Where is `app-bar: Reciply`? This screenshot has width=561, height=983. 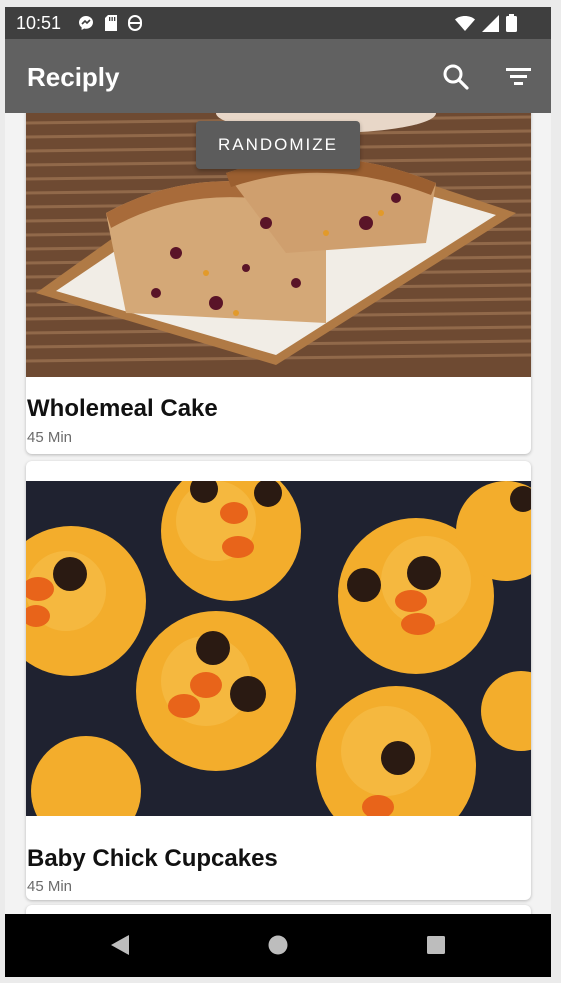 app-bar: Reciply is located at coordinates (278, 76).